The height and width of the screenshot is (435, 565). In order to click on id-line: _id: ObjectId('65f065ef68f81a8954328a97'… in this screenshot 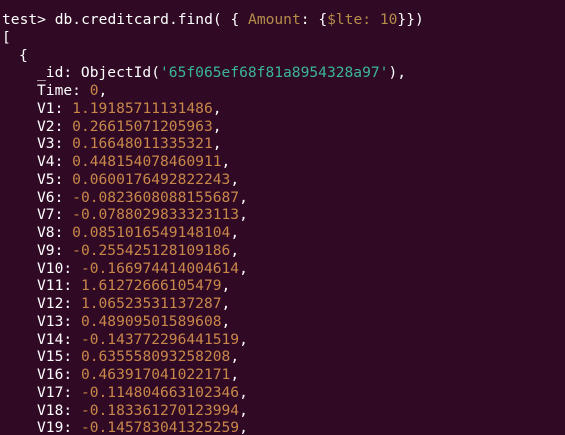, I will do `click(283, 73)`.